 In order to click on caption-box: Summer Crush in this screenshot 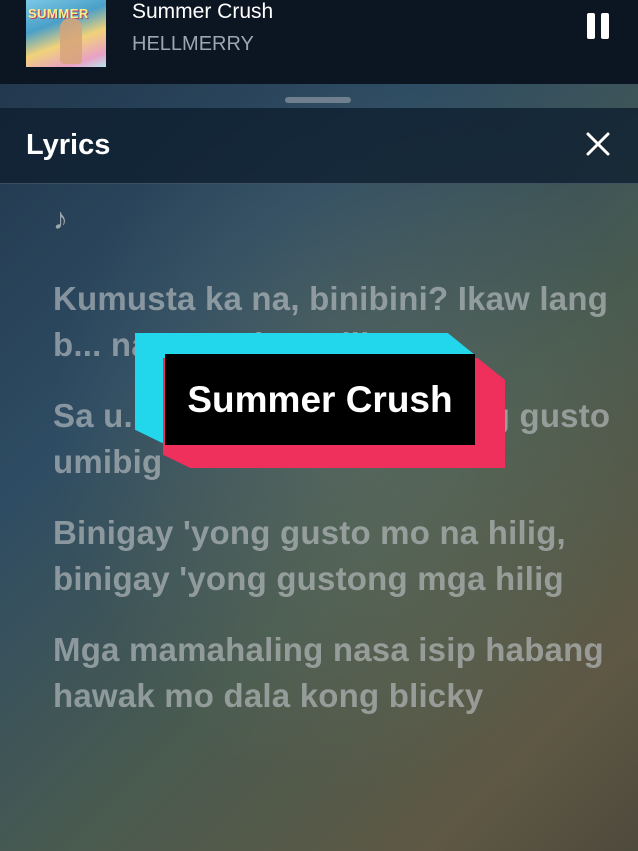, I will do `click(320, 399)`.